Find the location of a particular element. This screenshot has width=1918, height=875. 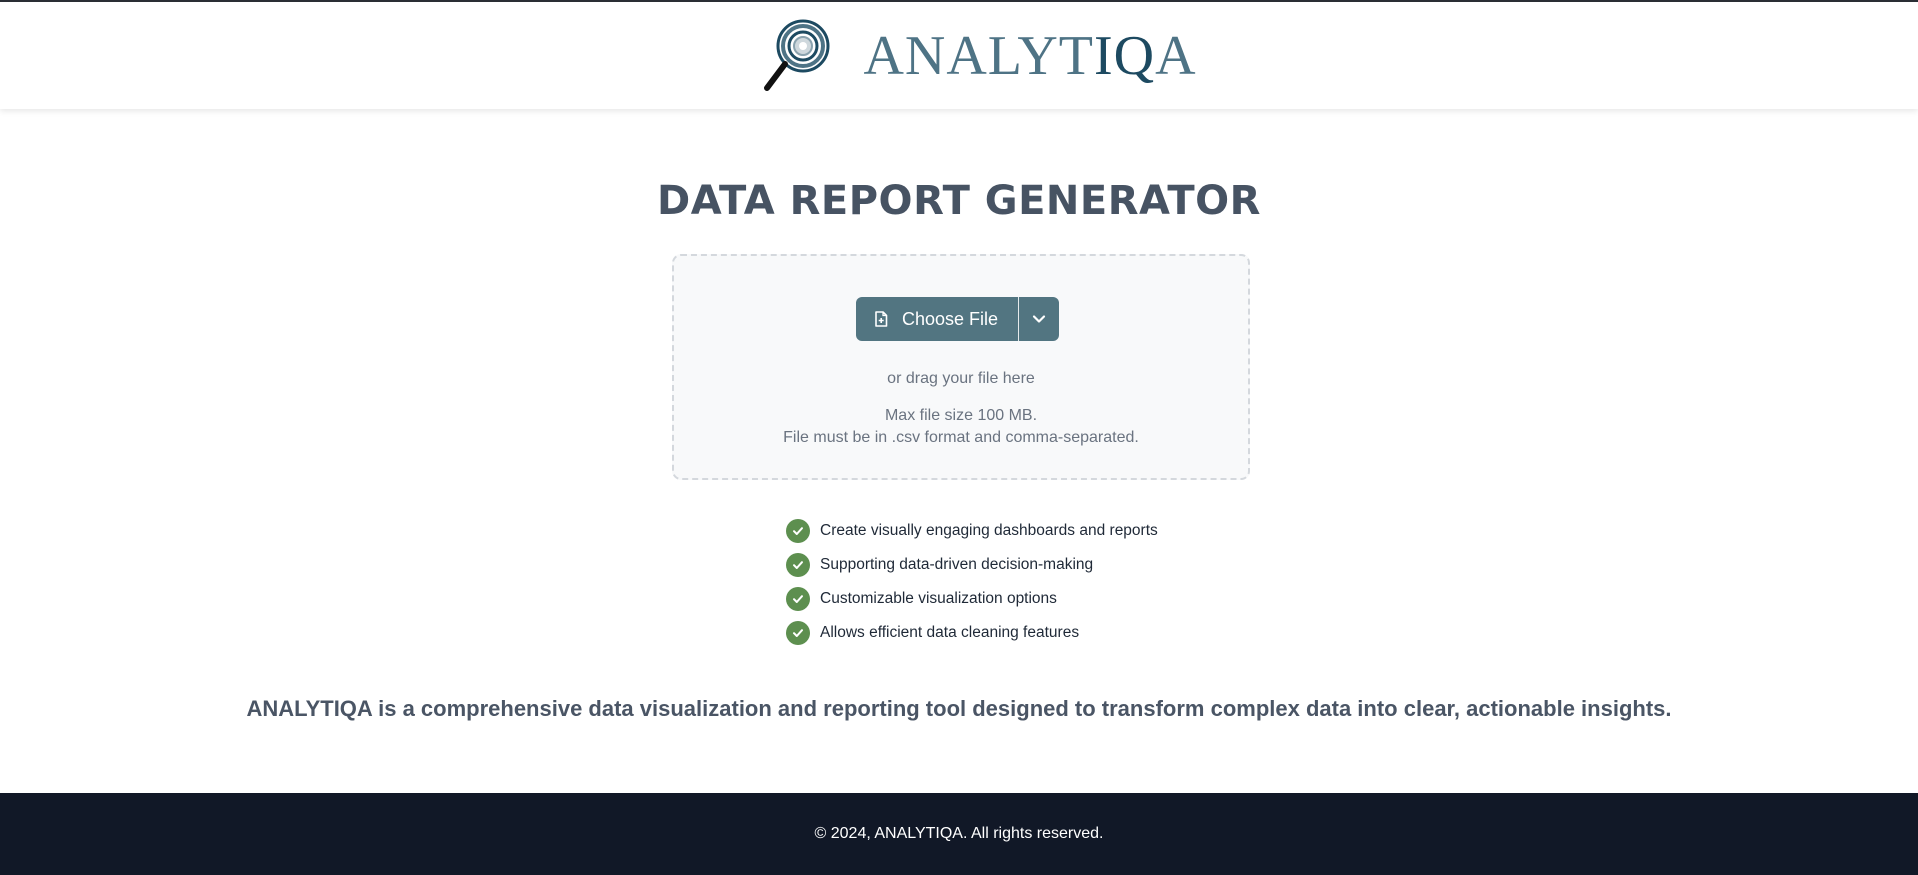

site-header: ANALYTIQA is located at coordinates (959, 55).